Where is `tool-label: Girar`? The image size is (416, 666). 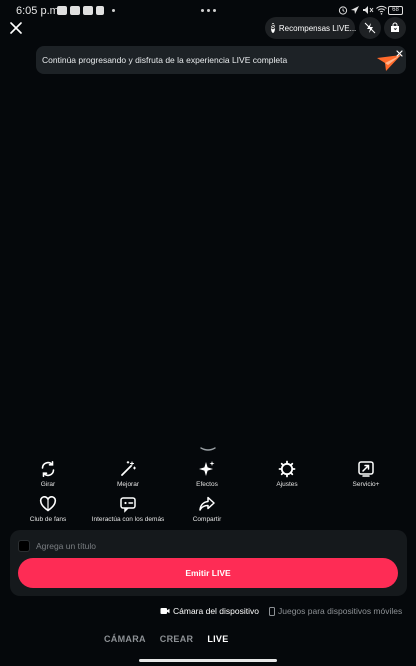 tool-label: Girar is located at coordinates (48, 484).